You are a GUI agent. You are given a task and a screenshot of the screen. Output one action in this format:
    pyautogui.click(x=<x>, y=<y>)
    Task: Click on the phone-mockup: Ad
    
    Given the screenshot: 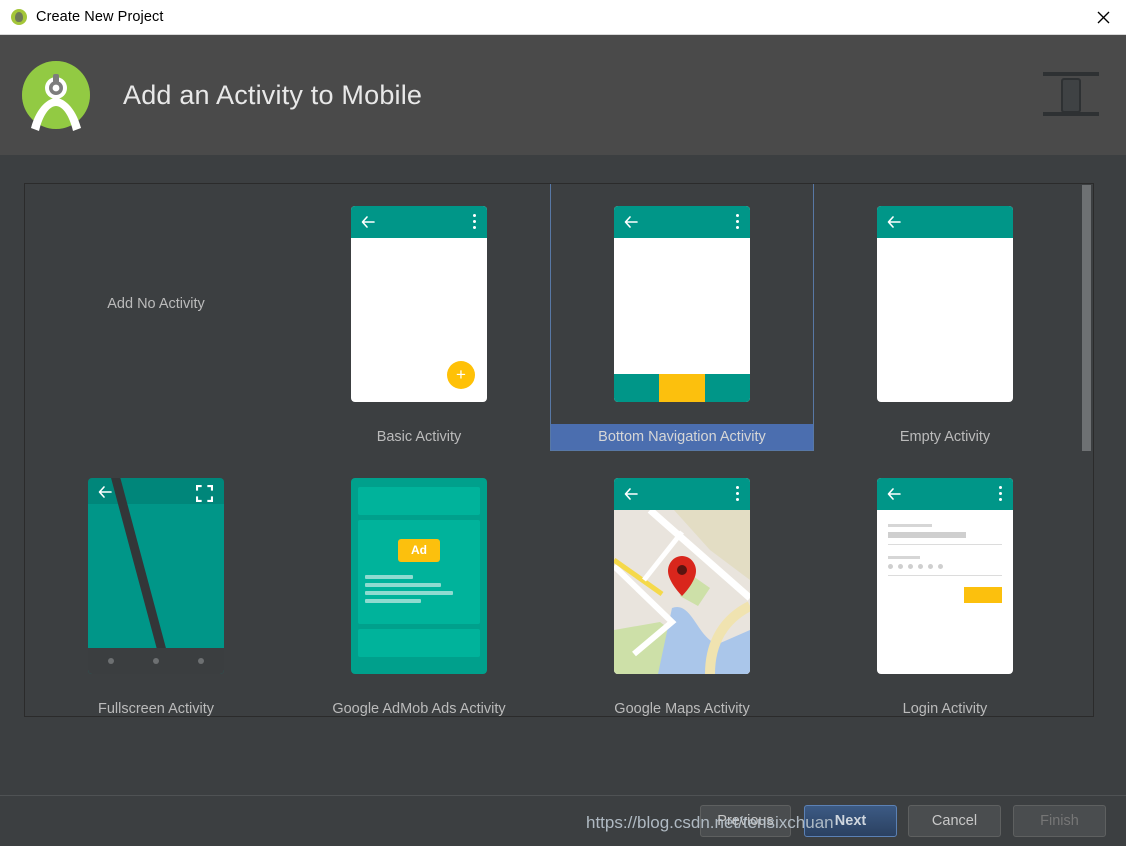 What is the action you would take?
    pyautogui.click(x=419, y=576)
    